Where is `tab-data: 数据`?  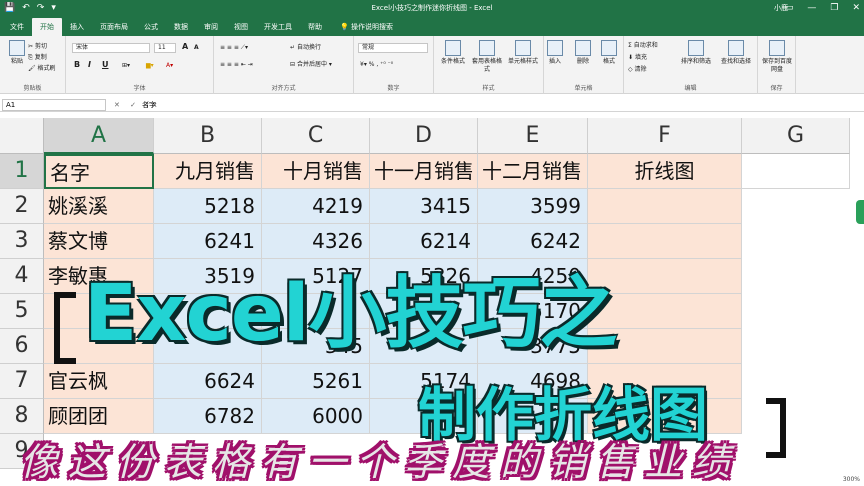 tab-data: 数据 is located at coordinates (181, 27).